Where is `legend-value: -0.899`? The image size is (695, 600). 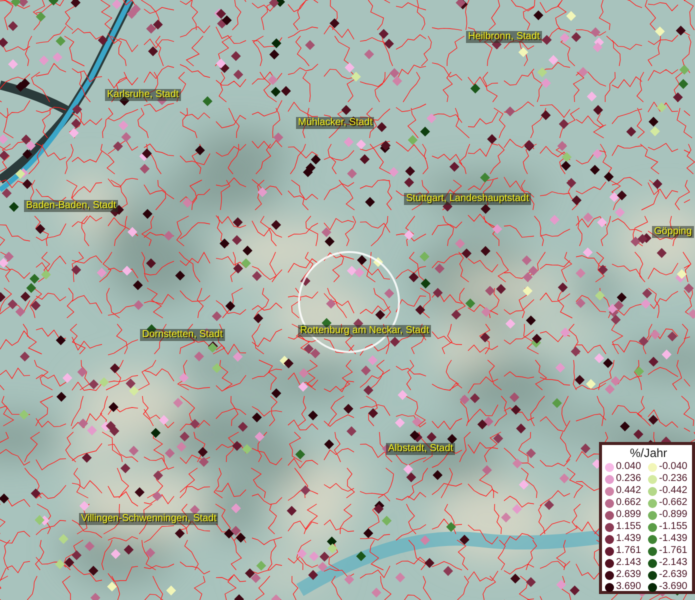
legend-value: -0.899 is located at coordinates (673, 515).